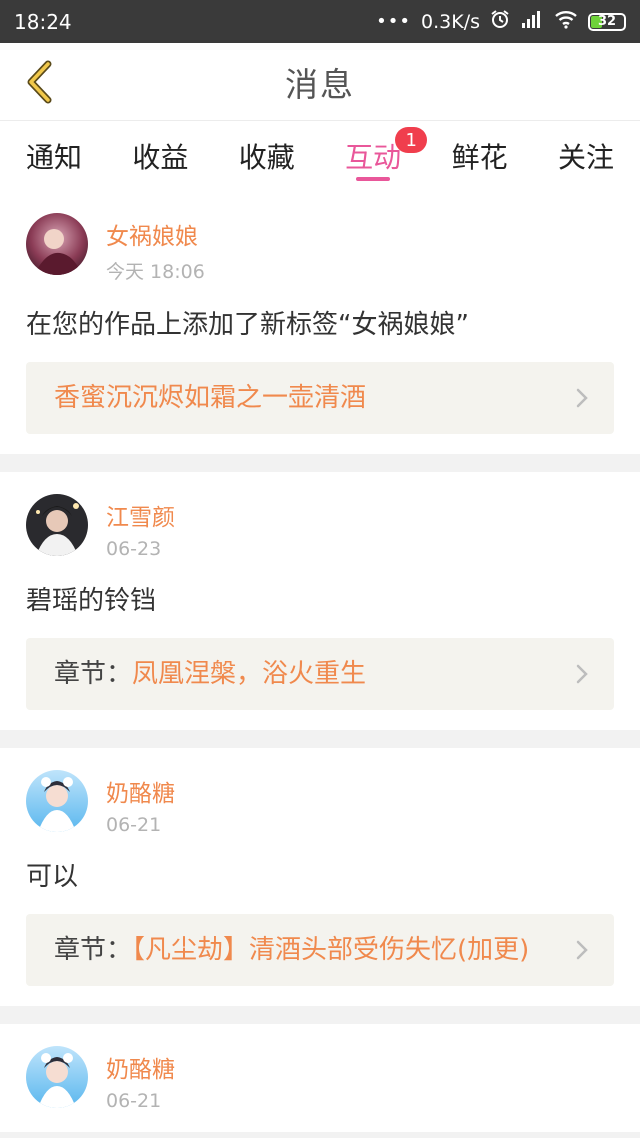  Describe the element at coordinates (331, 950) in the screenshot. I see `chapter-title: 【凡尘劫】清酒头部受伤失忆(加更)` at that location.